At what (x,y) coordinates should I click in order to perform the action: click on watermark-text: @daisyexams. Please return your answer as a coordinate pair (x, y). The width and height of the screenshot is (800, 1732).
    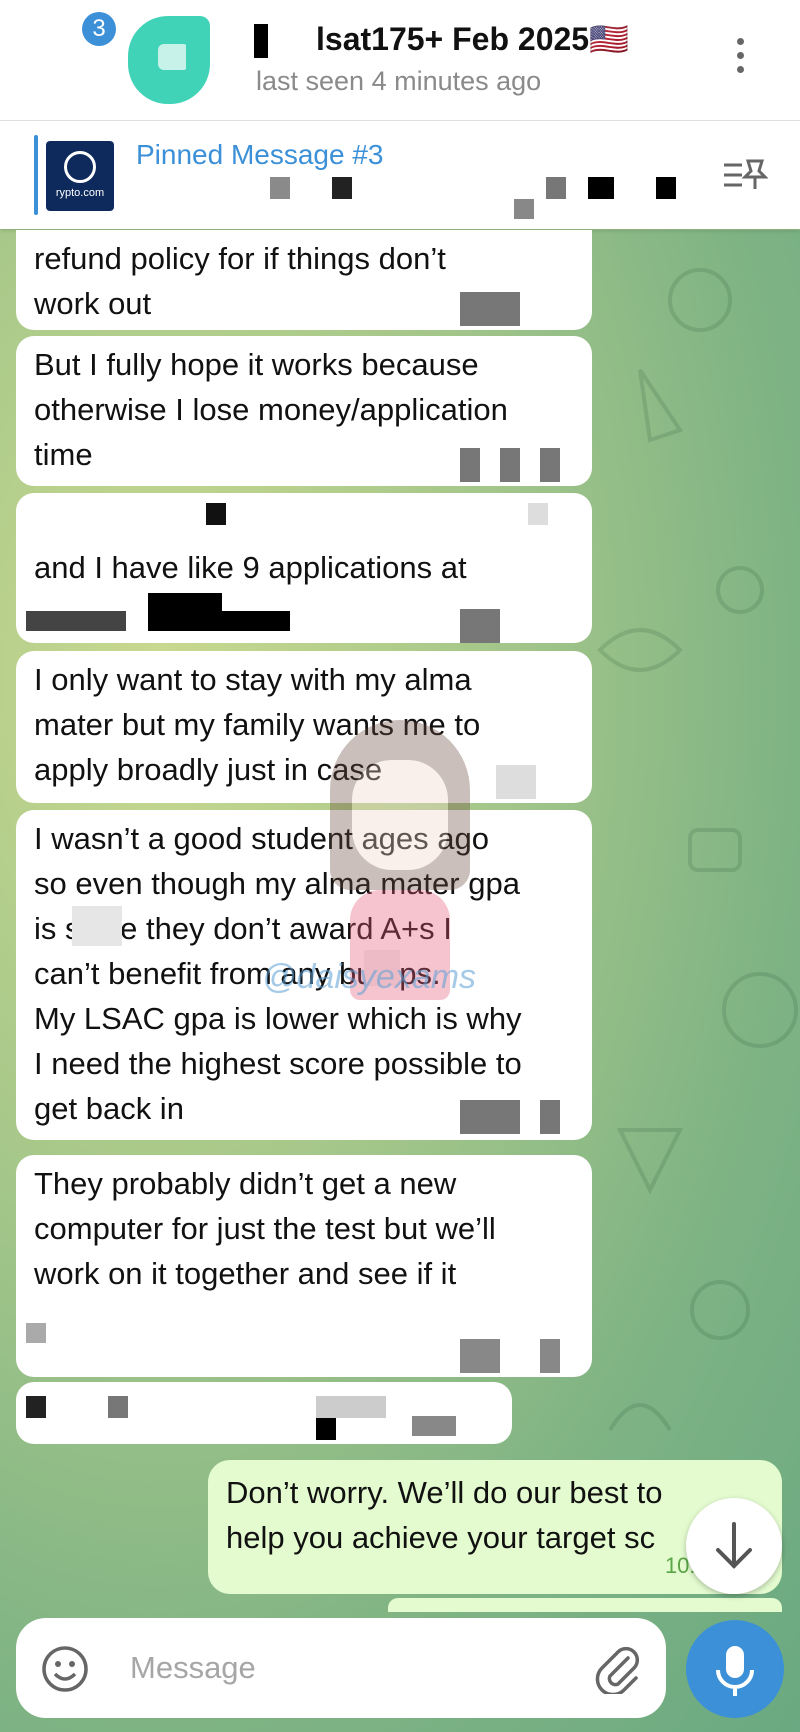
    Looking at the image, I should click on (369, 977).